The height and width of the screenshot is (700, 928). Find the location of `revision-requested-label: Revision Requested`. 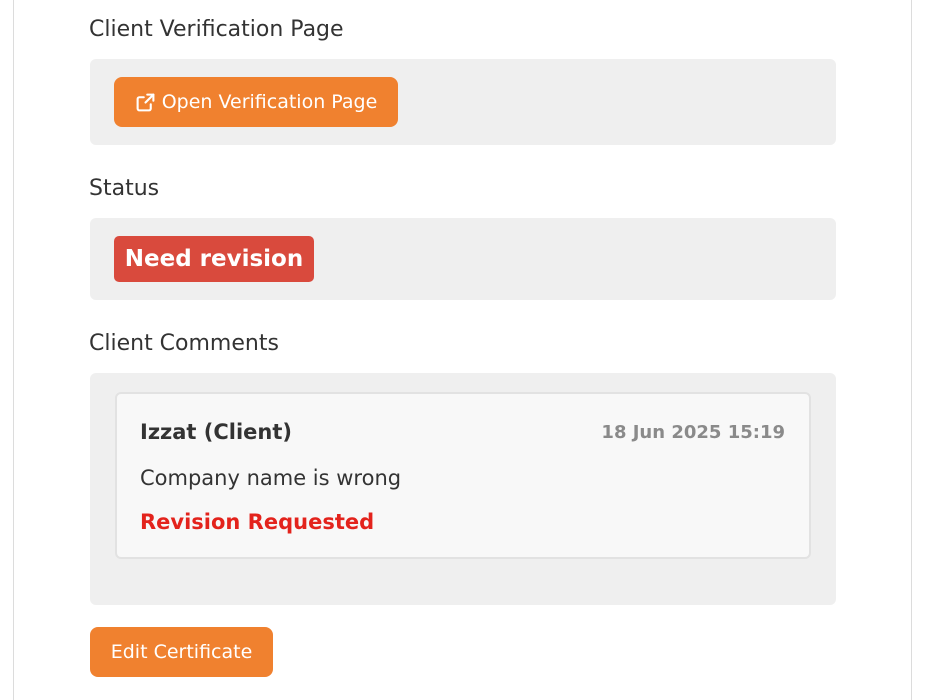

revision-requested-label: Revision Requested is located at coordinates (257, 522).